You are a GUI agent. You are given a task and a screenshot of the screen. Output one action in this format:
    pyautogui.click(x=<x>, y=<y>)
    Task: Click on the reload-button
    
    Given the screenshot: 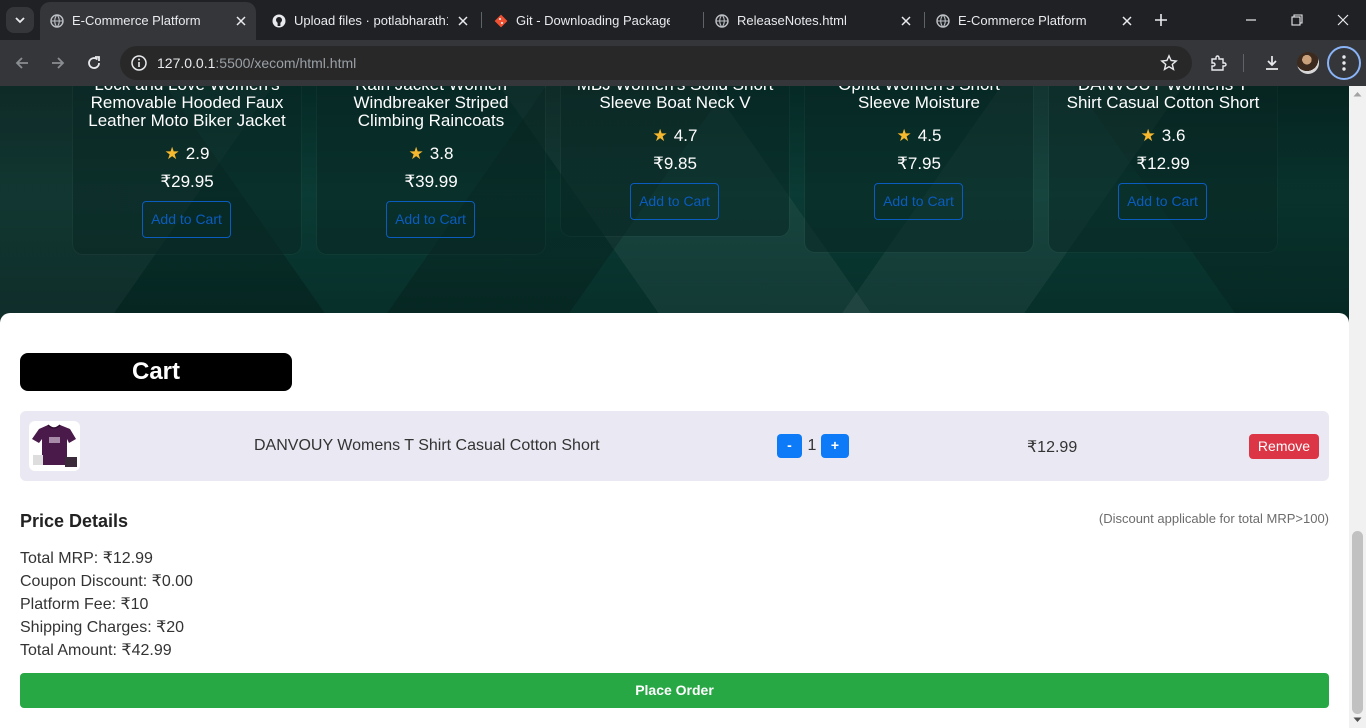 What is the action you would take?
    pyautogui.click(x=94, y=63)
    